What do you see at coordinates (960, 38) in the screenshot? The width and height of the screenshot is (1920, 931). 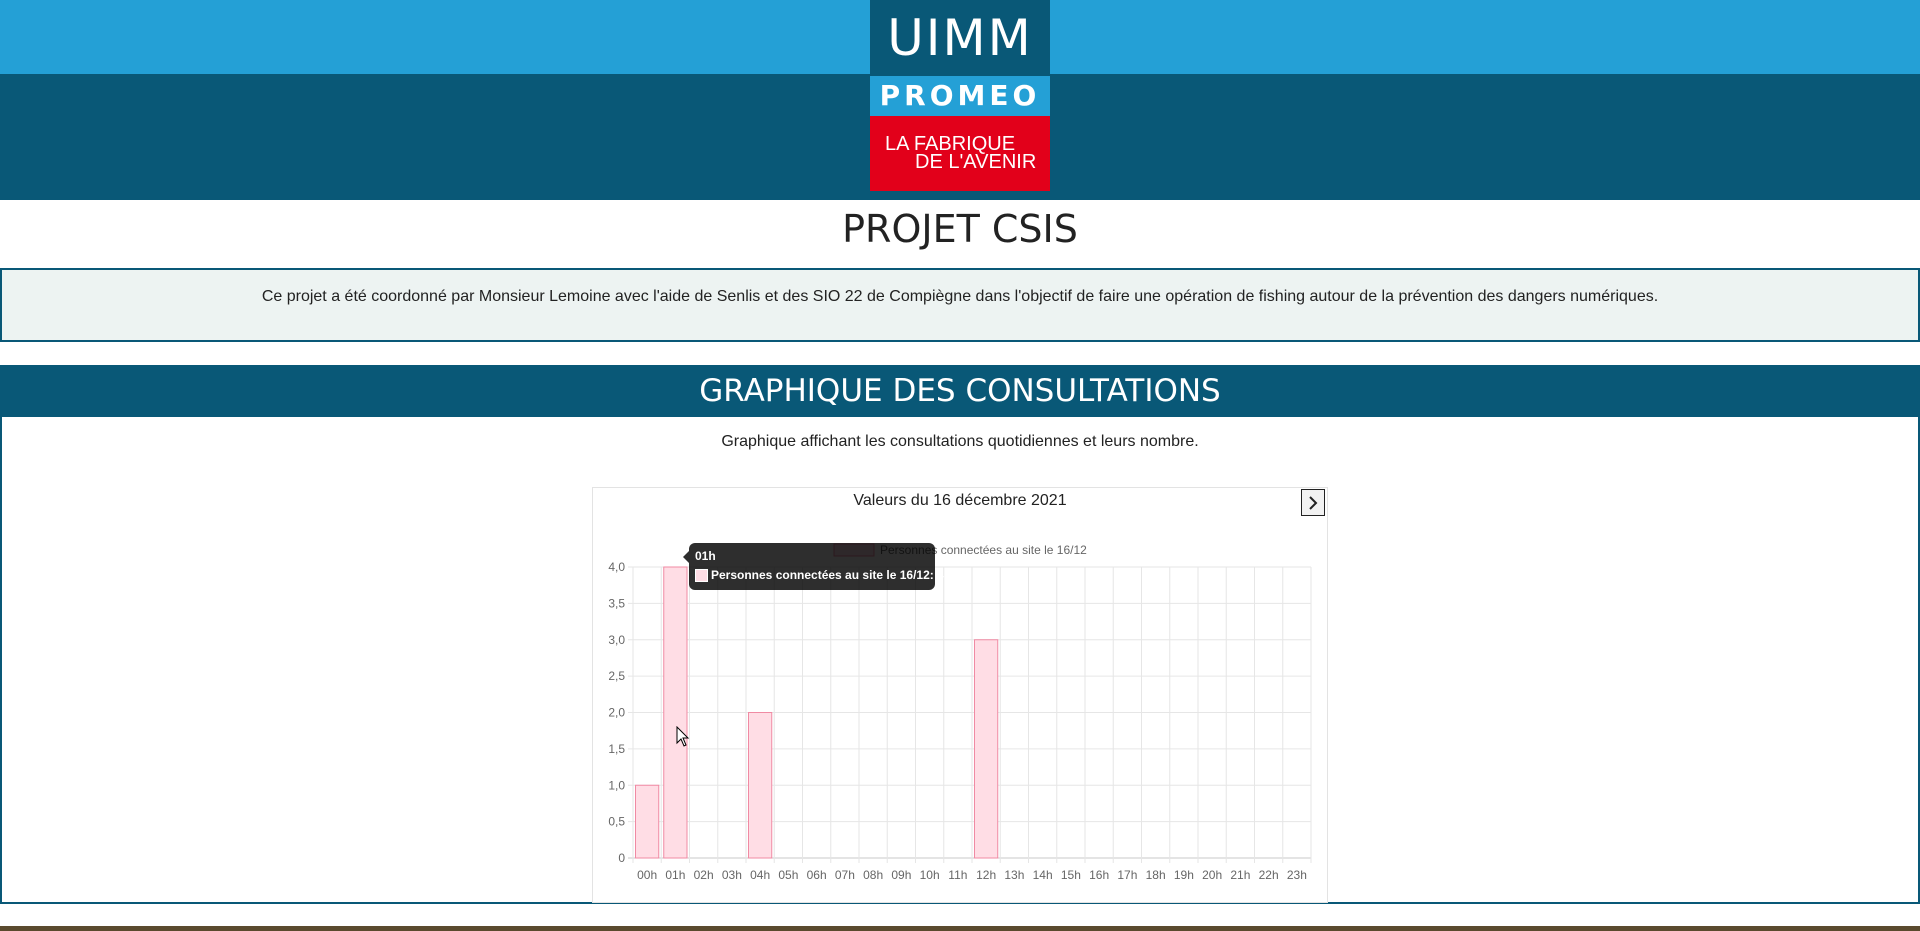 I see `logo-uimm: UIMM` at bounding box center [960, 38].